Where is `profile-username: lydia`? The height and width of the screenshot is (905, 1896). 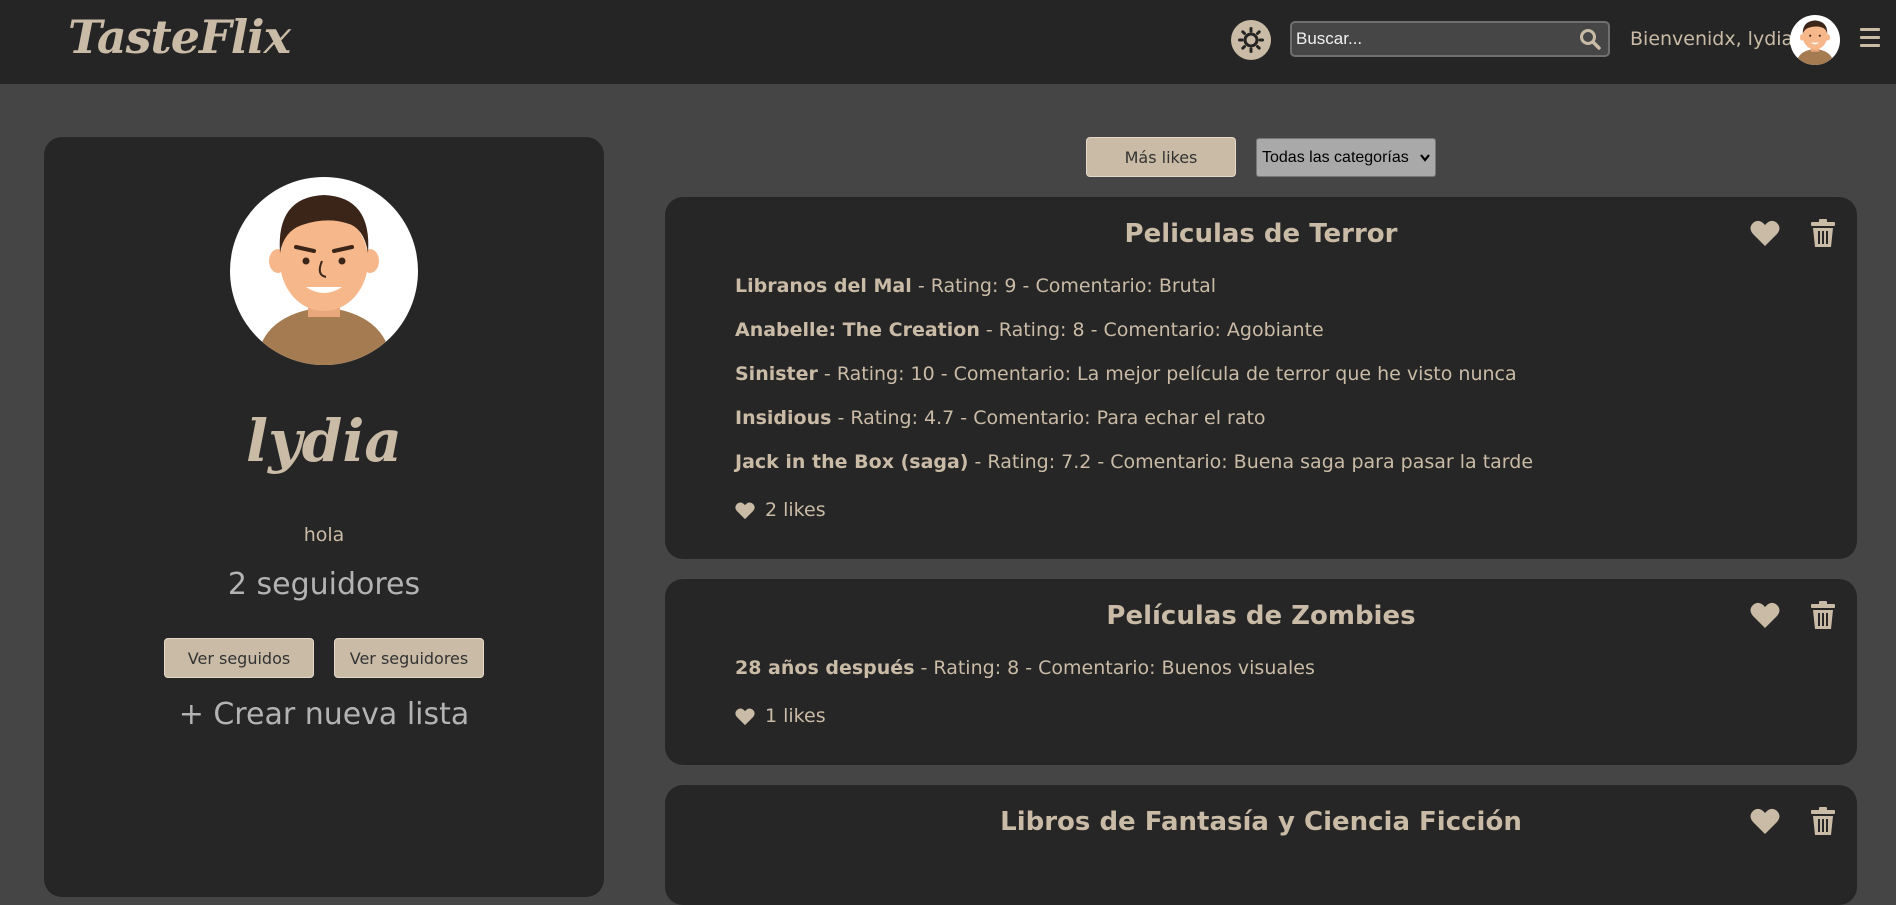
profile-username: lydia is located at coordinates (324, 441).